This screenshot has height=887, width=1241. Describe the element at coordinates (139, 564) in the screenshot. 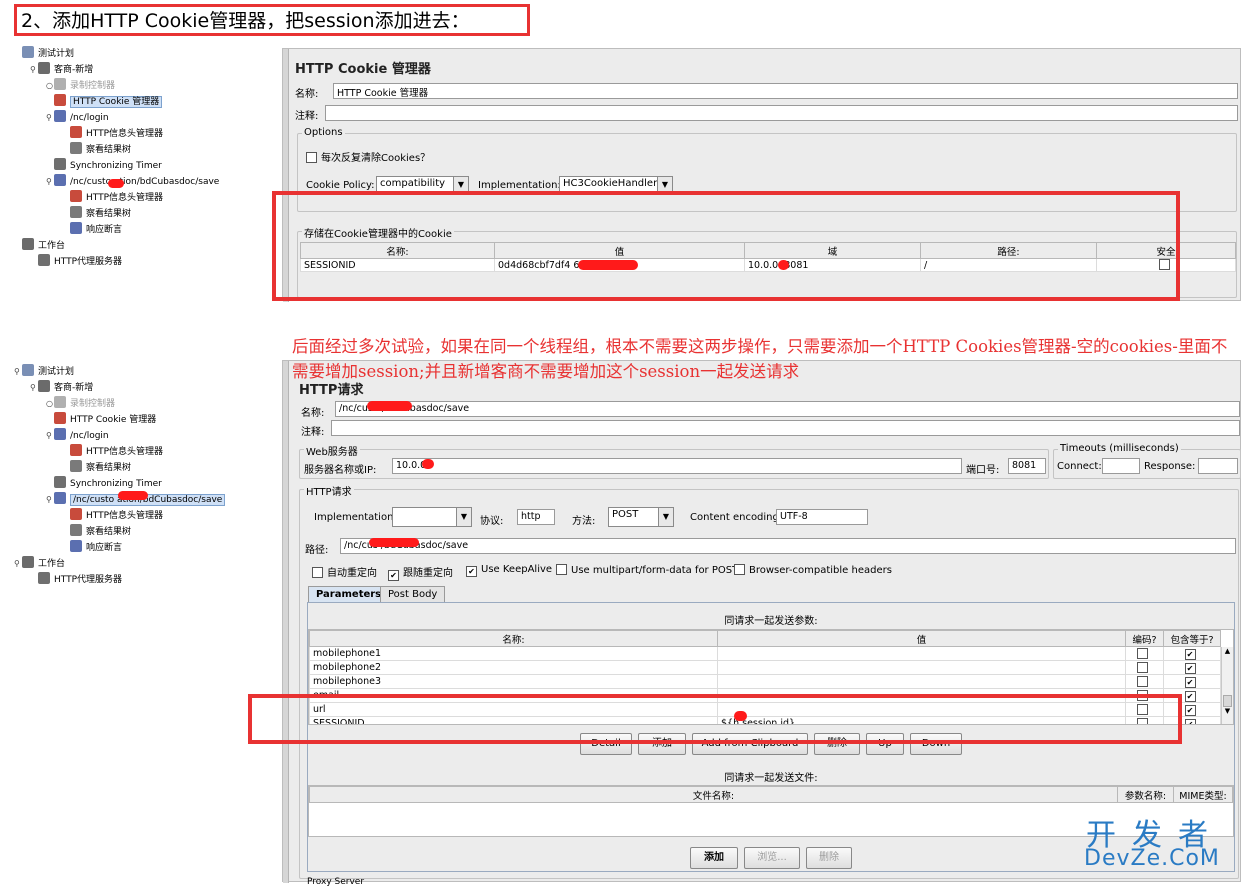

I see `tree-node: ⚲ 工作台` at that location.